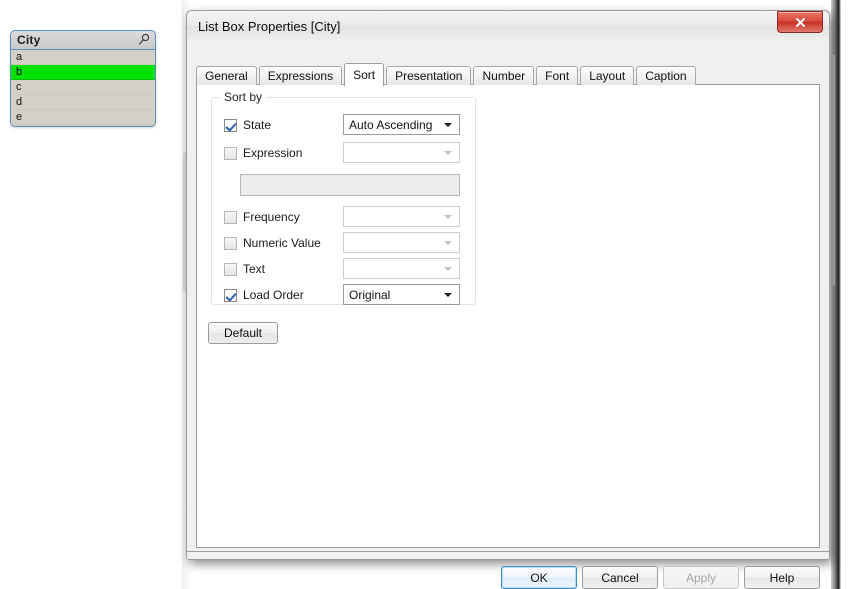 The height and width of the screenshot is (589, 863). I want to click on checkbox-expression-label: Expression, so click(273, 153).